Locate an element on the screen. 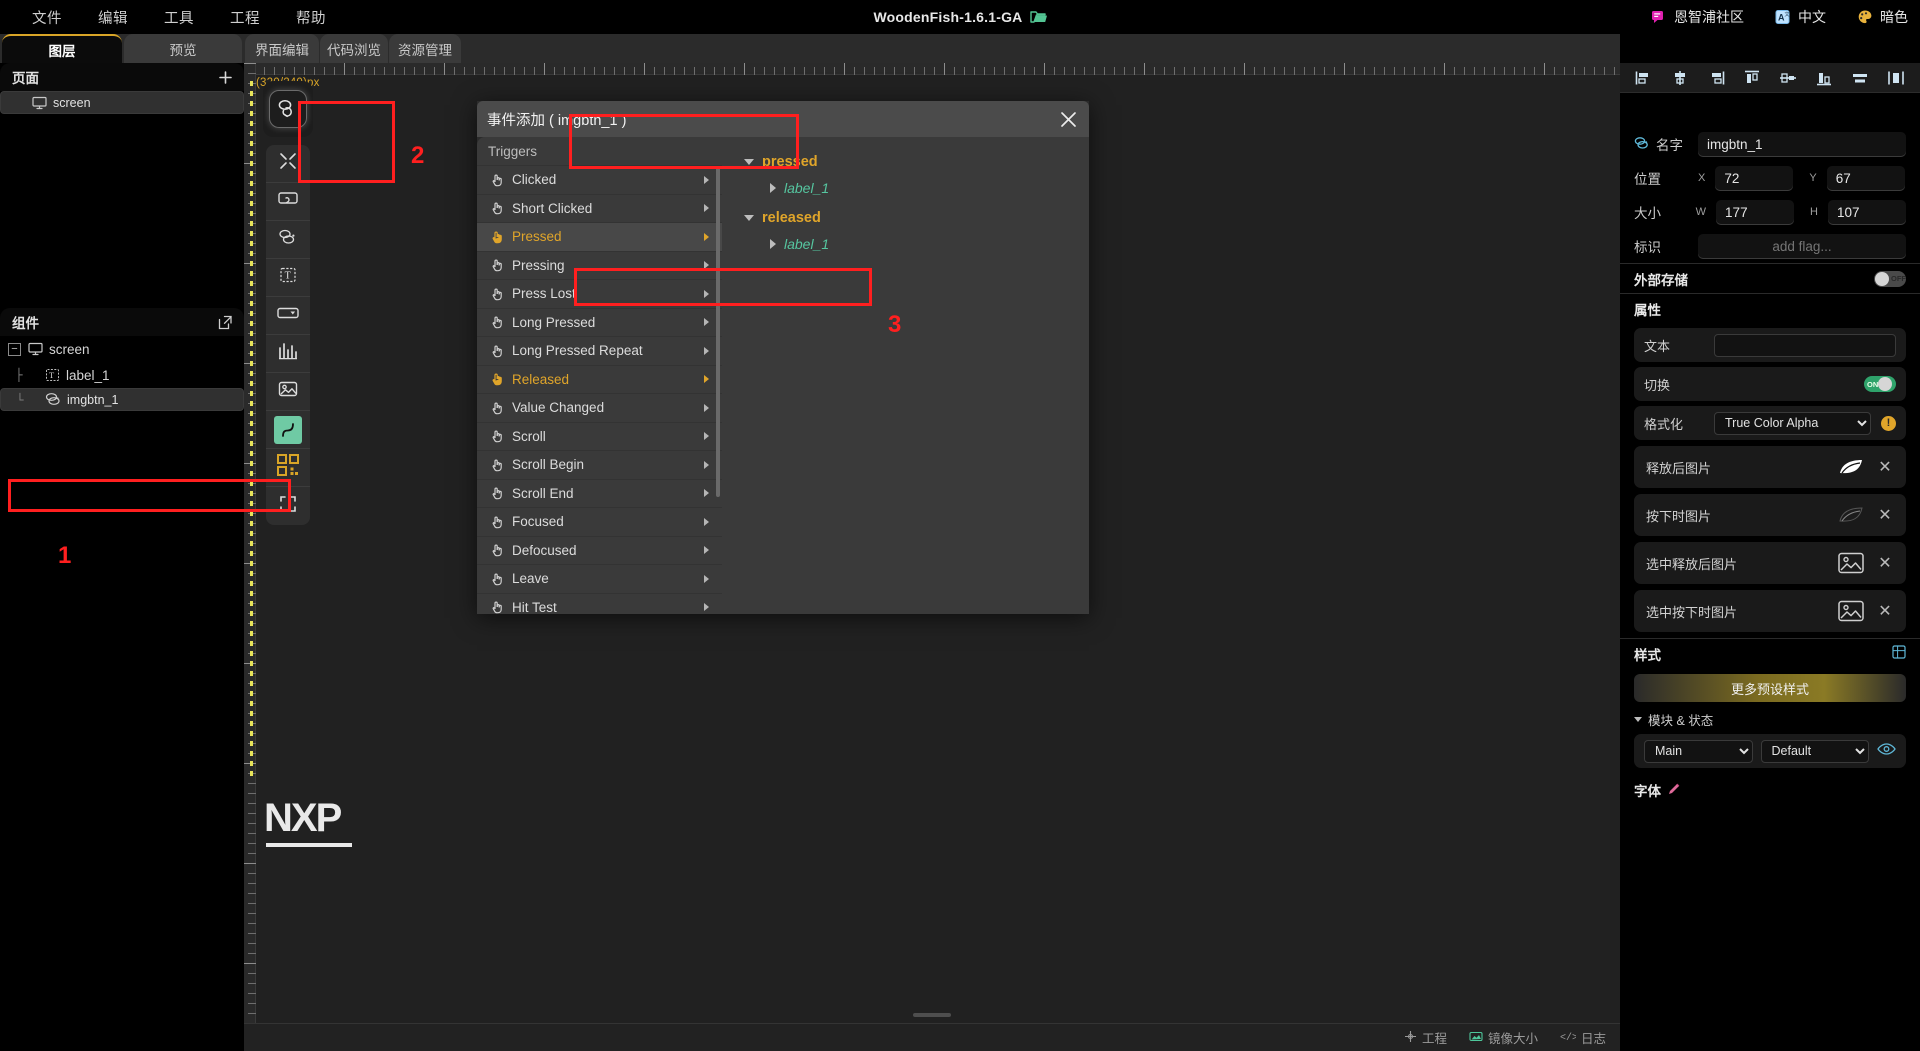 This screenshot has width=1920, height=1051. image-slot-2: 选中释放后图片 ✕ is located at coordinates (1770, 563).